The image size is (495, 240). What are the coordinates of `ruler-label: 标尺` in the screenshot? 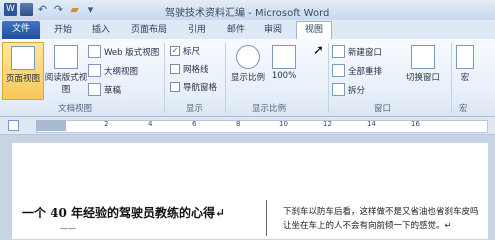 It's located at (192, 52).